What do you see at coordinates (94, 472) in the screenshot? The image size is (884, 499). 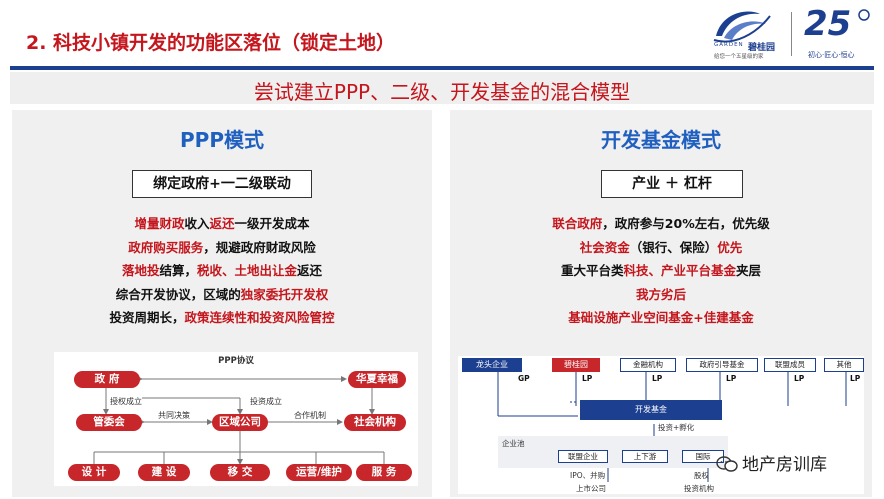 I see `ppp-stage-0: 设 计` at bounding box center [94, 472].